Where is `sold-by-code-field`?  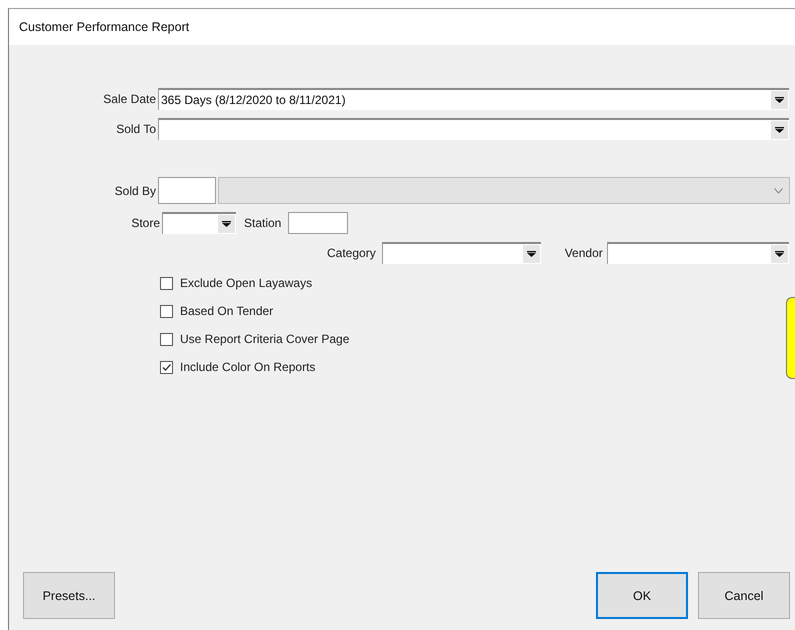
sold-by-code-field is located at coordinates (187, 190).